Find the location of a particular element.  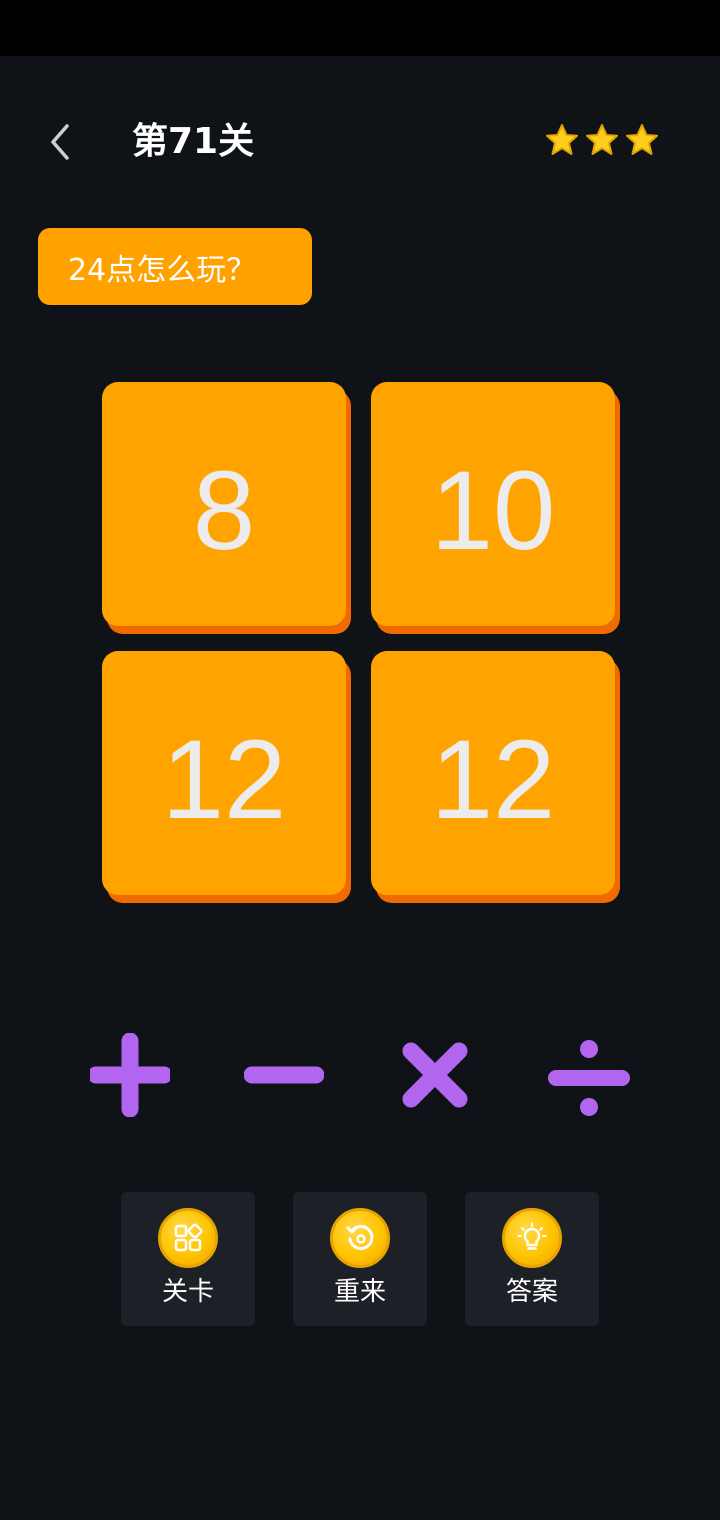

chevron-left-icon is located at coordinates (60, 142).